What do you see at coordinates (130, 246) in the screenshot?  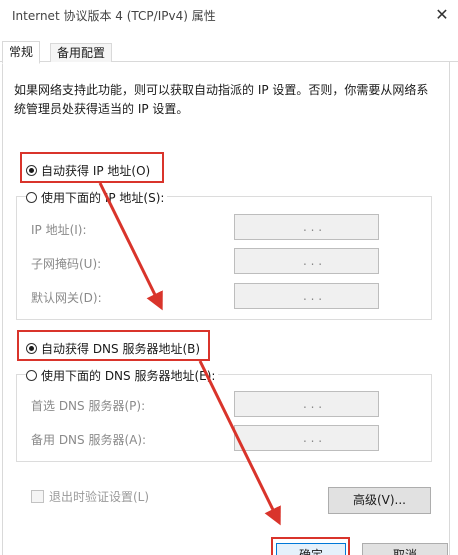 I see `arrow-to-dns-option` at bounding box center [130, 246].